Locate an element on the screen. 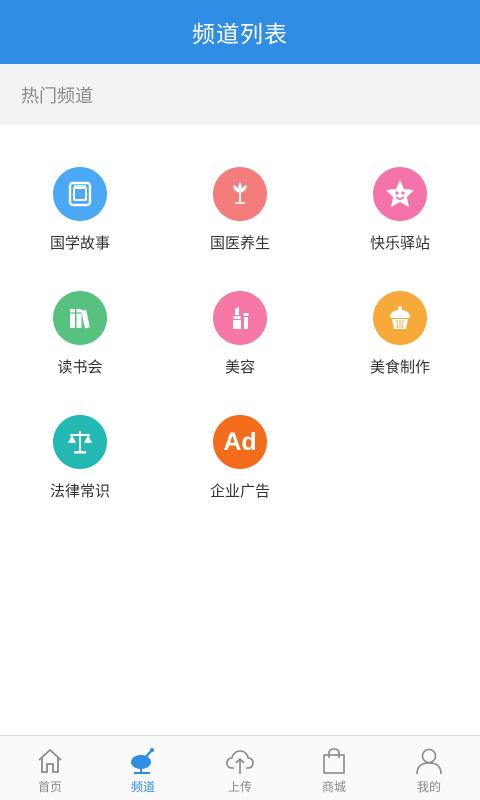 The height and width of the screenshot is (800, 480). user-icon is located at coordinates (429, 761).